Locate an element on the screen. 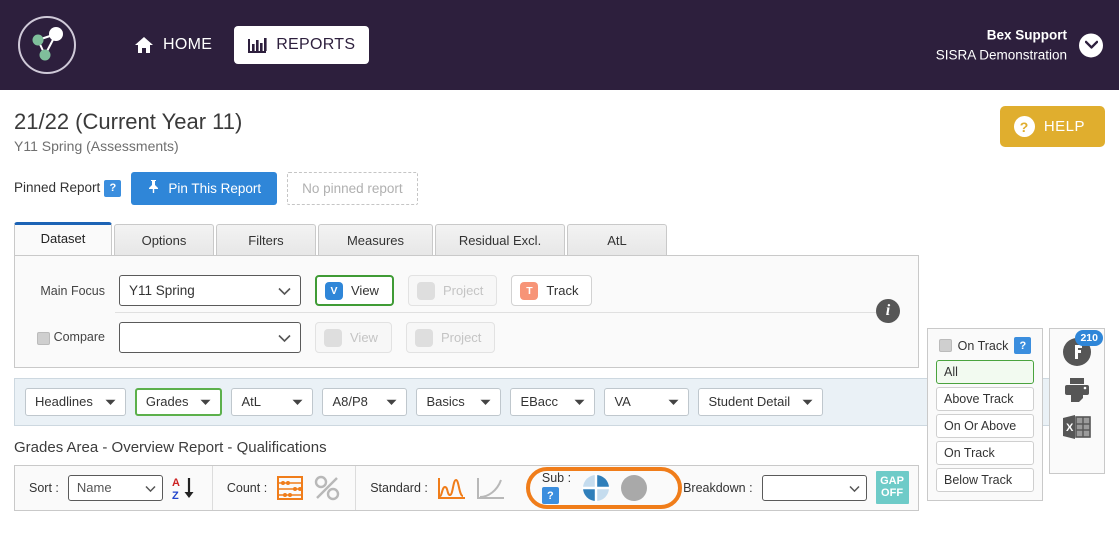 The height and width of the screenshot is (546, 1119). gap-line-2: OFF is located at coordinates (892, 492).